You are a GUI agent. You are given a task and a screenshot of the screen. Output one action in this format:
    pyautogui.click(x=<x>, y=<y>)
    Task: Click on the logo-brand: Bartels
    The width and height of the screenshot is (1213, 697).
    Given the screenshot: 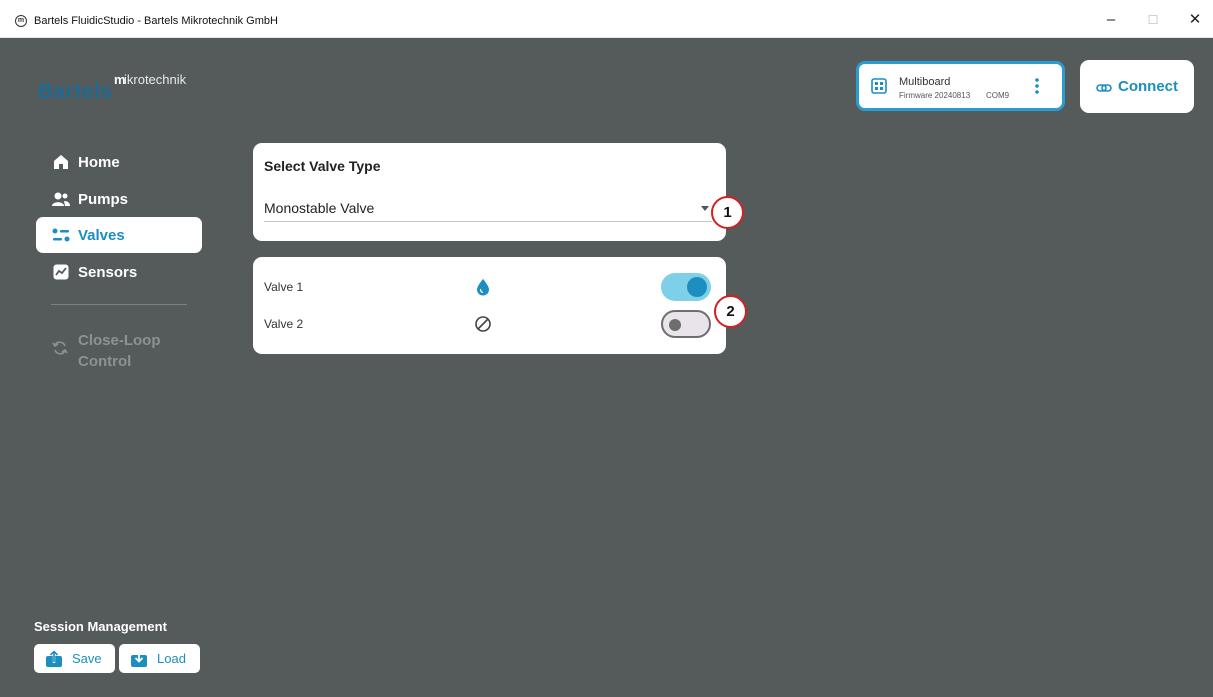 What is the action you would take?
    pyautogui.click(x=75, y=91)
    